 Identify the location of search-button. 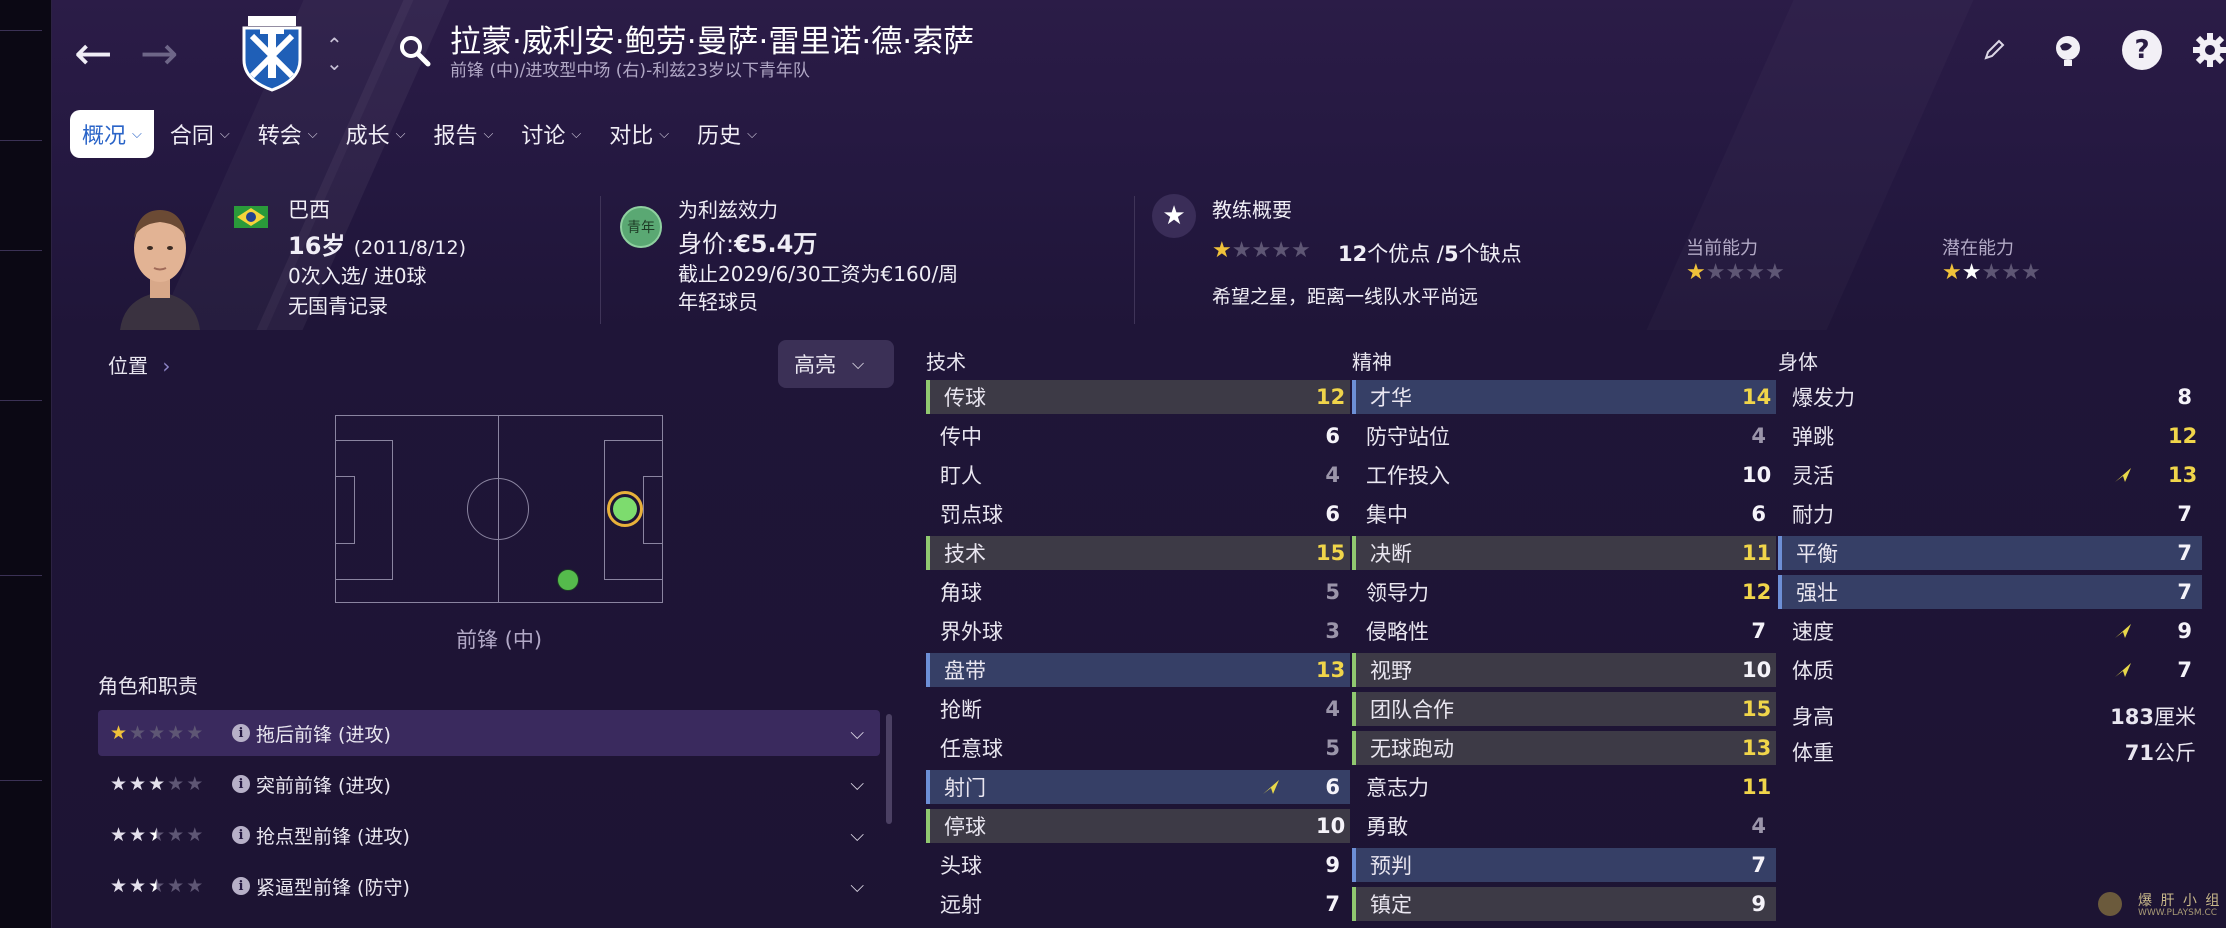
(415, 53).